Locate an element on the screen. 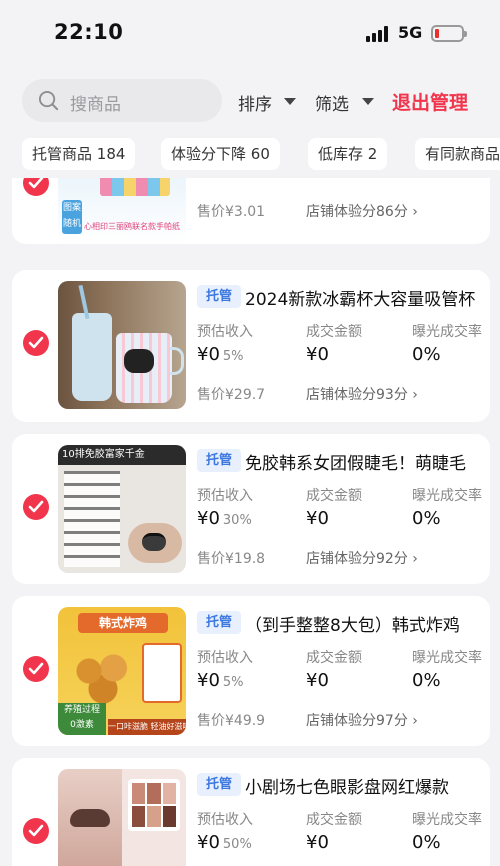  sale-price: 售价¥29.7 is located at coordinates (231, 395).